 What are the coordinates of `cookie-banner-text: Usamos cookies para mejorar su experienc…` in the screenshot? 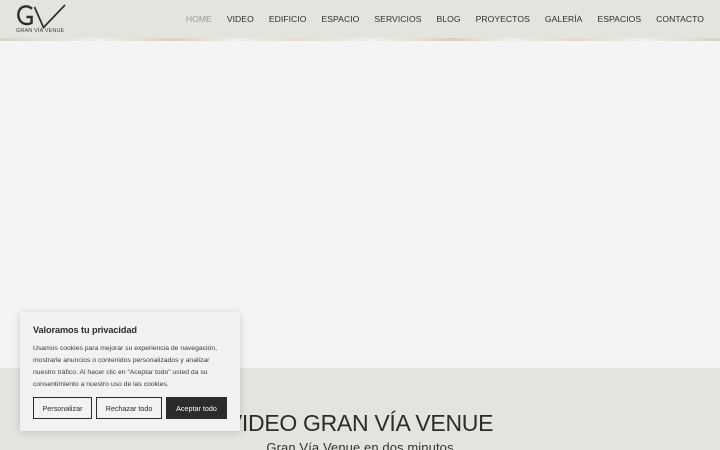 It's located at (125, 366).